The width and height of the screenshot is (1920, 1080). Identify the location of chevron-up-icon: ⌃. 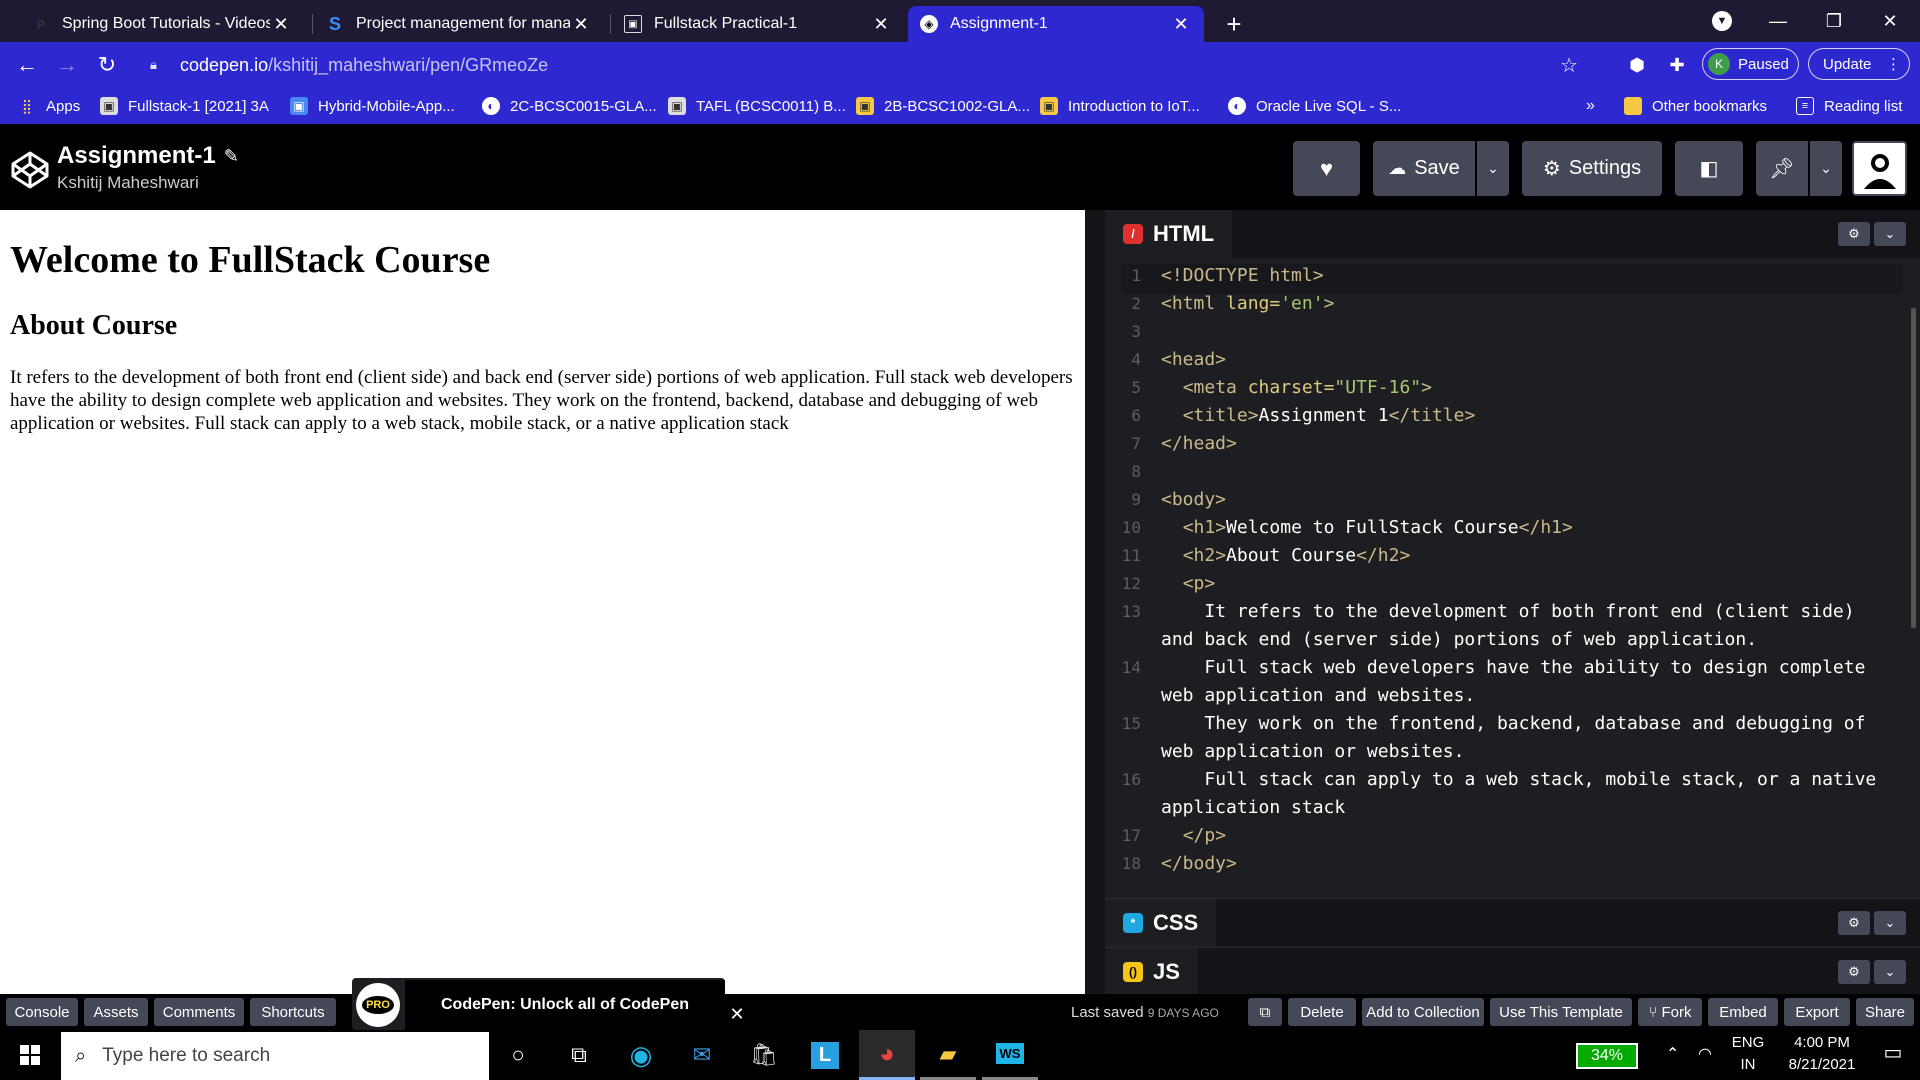
(1672, 1055).